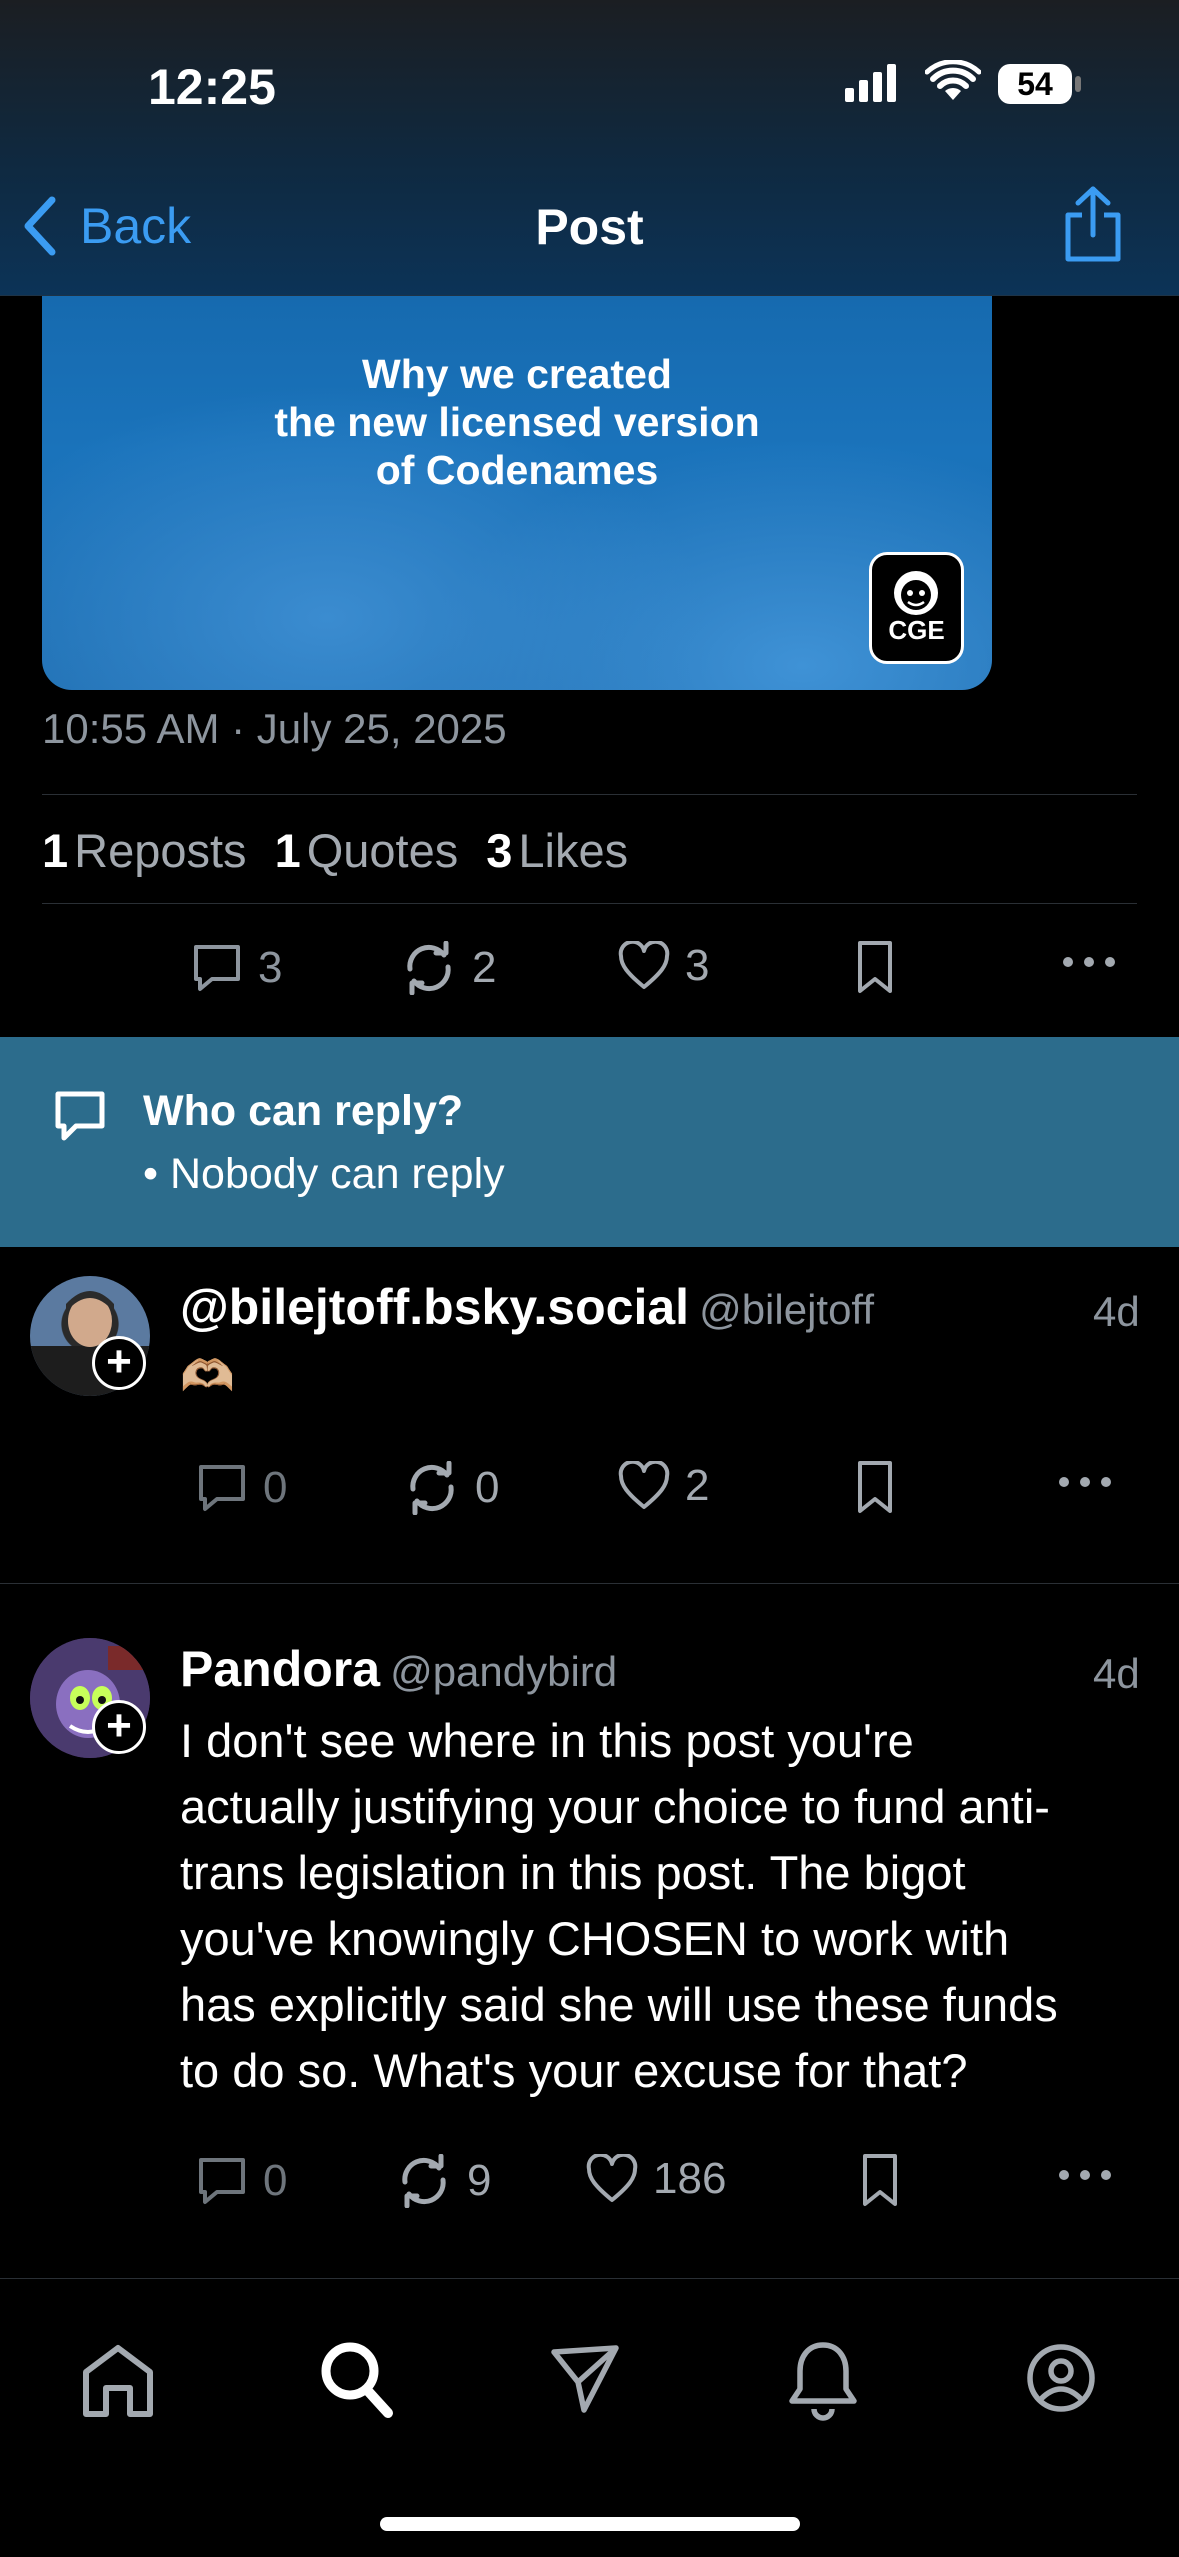 The image size is (1179, 2557). I want to click on reply-settings-subtitle: • Nobody can reply, so click(324, 1174).